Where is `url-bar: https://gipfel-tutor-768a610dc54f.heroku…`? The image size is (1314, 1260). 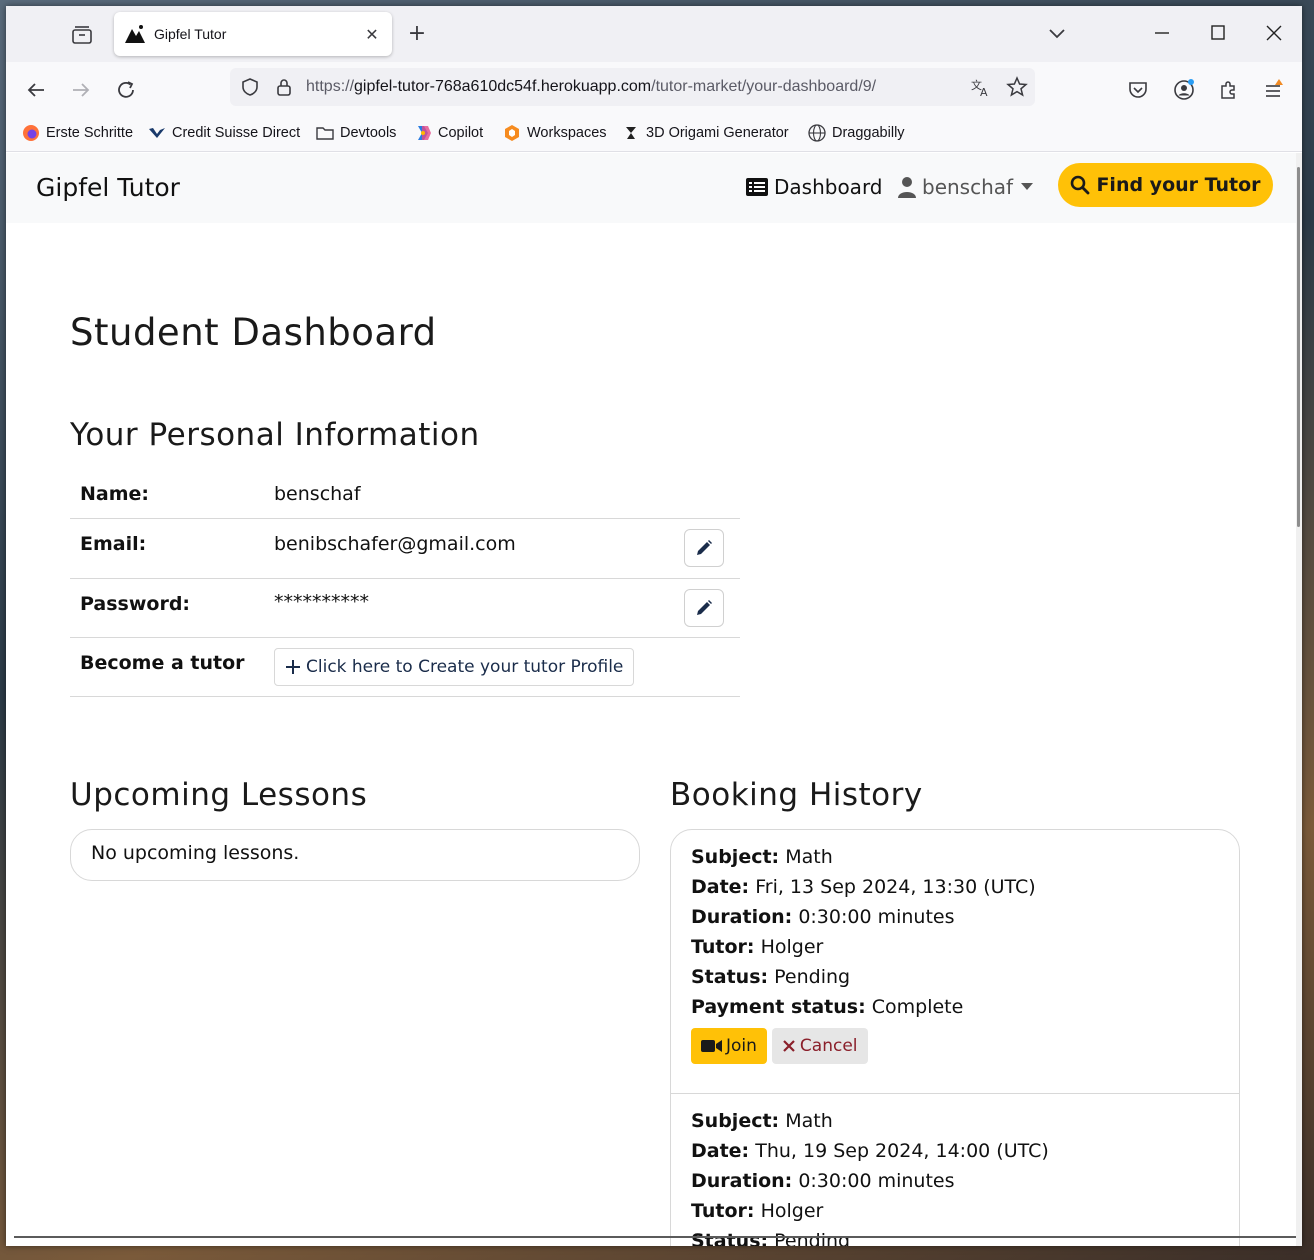
url-bar: https://gipfel-tutor-768a610dc54f.heroku… is located at coordinates (632, 87).